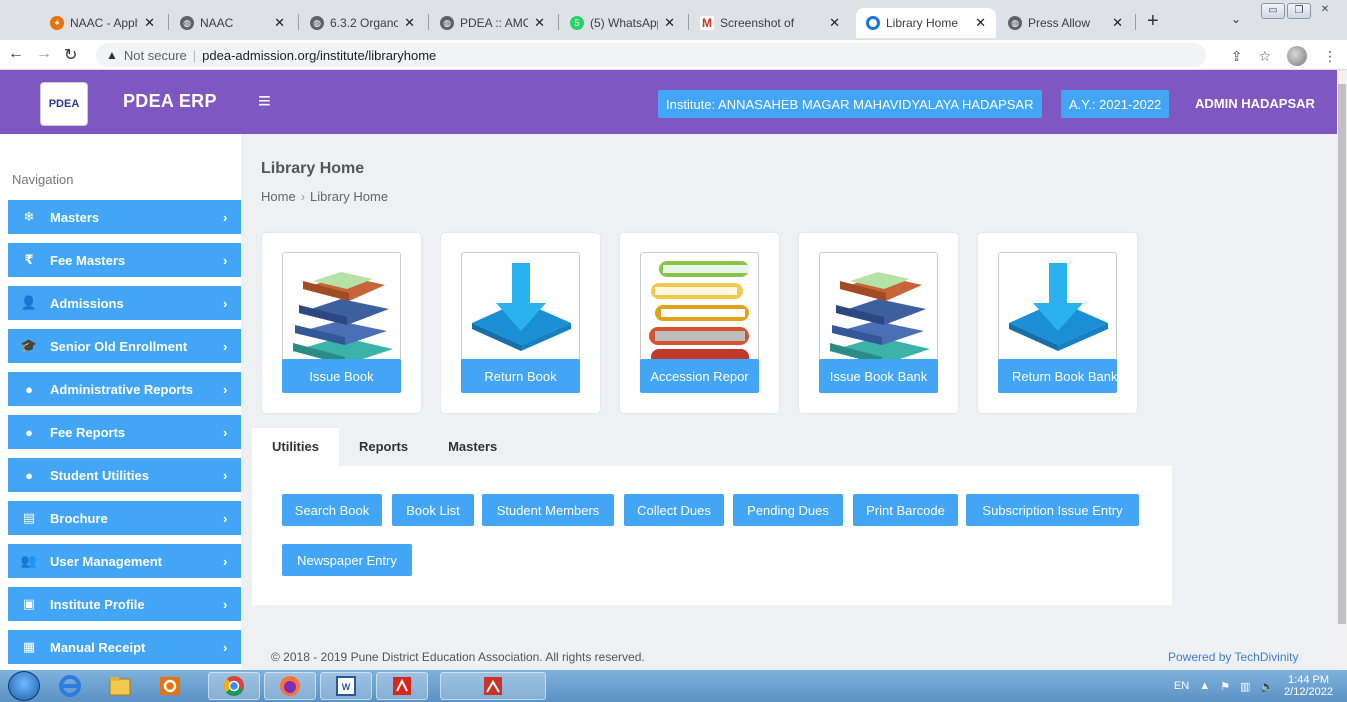 This screenshot has width=1347, height=702. I want to click on forward-icon: →, so click(44, 54).